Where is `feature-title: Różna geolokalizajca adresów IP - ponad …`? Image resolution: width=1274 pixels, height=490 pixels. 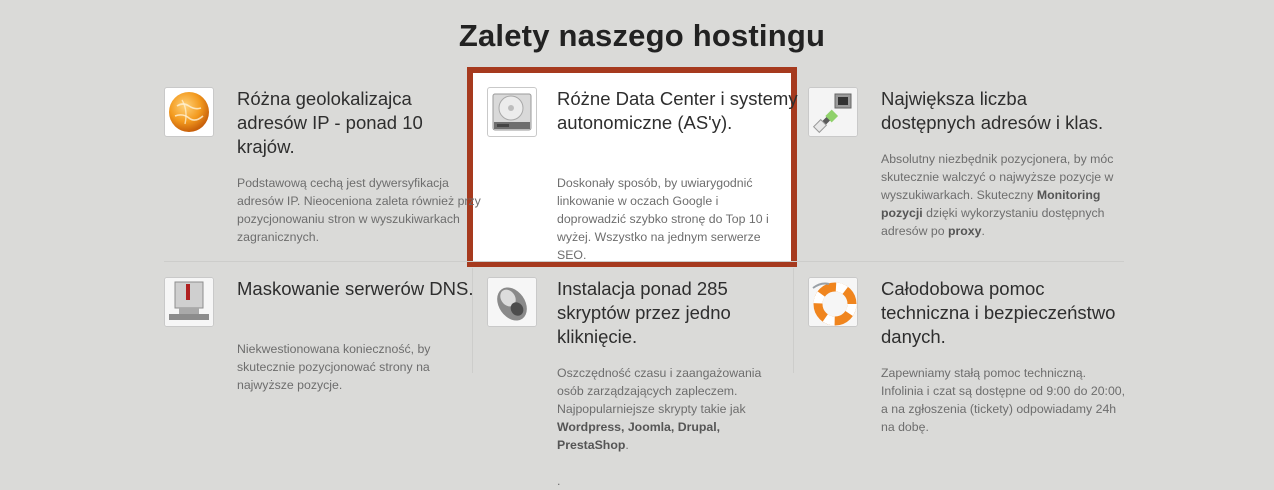
feature-title: Różna geolokalizajca adresów IP - ponad … is located at coordinates (330, 122).